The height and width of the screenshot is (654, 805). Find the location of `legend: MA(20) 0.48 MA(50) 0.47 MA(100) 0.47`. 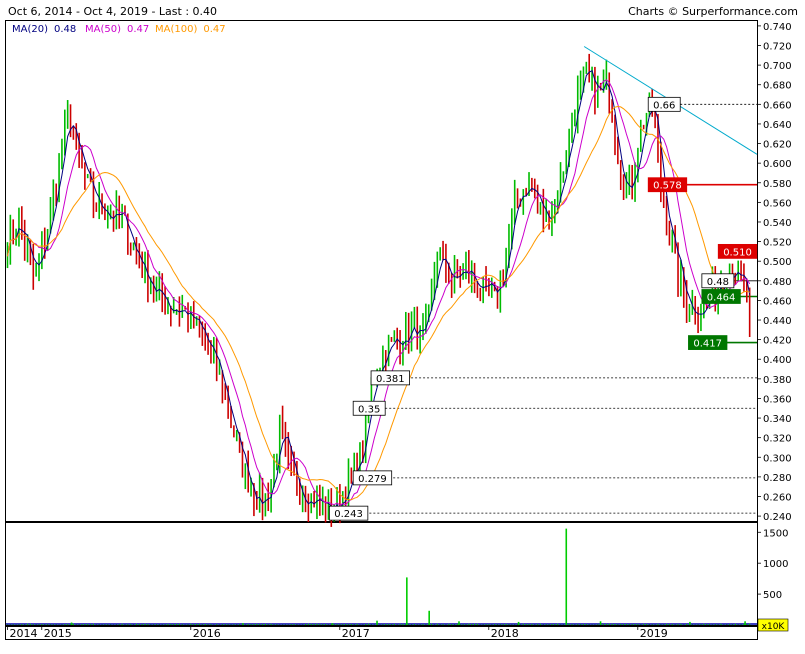

legend: MA(20) 0.48 MA(50) 0.47 MA(100) 0.47 is located at coordinates (119, 29).